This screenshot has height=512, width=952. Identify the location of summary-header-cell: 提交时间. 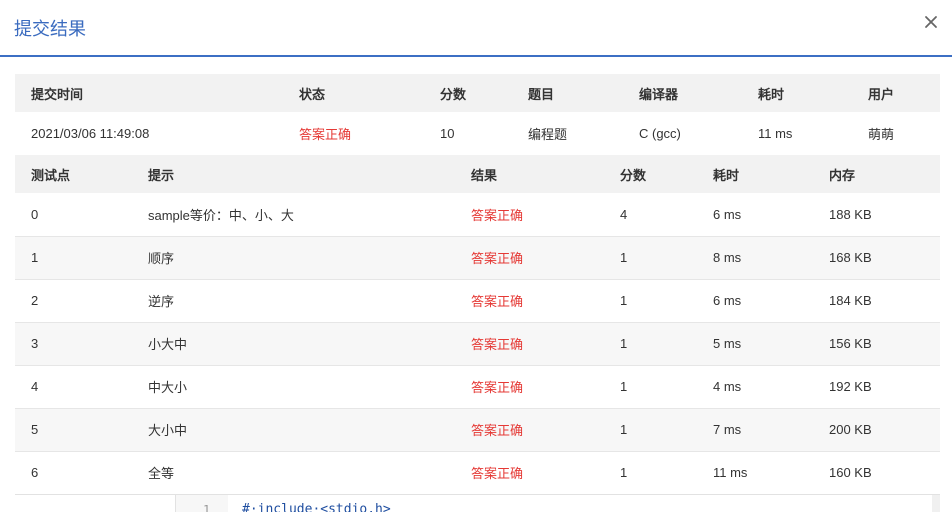
(57, 94).